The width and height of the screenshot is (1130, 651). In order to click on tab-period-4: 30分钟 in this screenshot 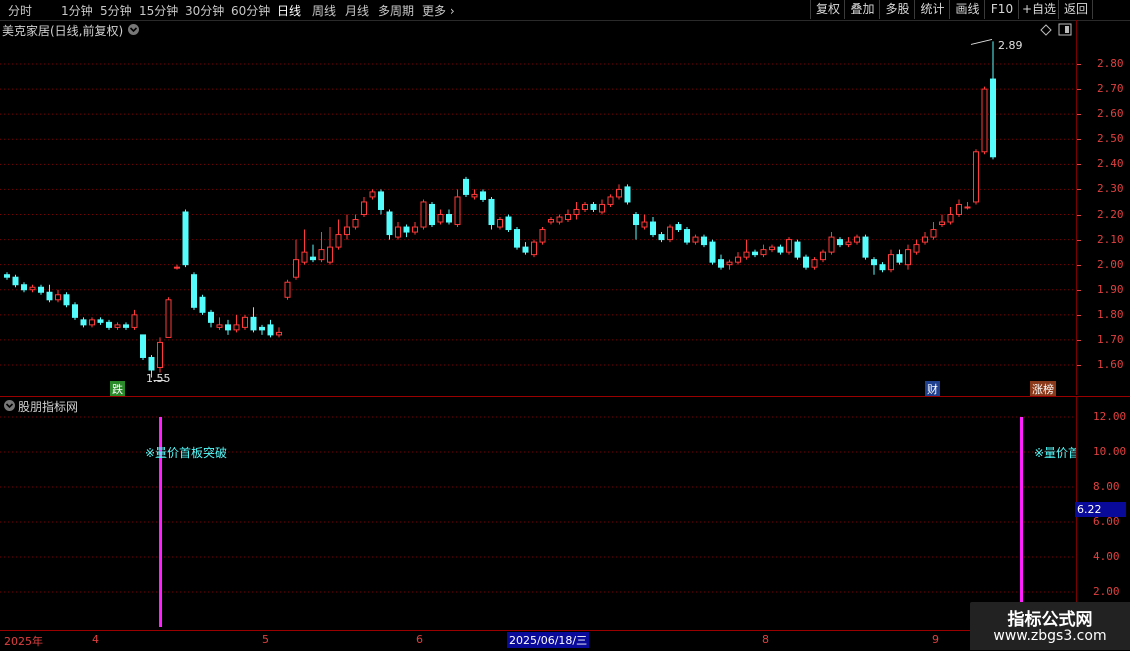, I will do `click(204, 10)`.